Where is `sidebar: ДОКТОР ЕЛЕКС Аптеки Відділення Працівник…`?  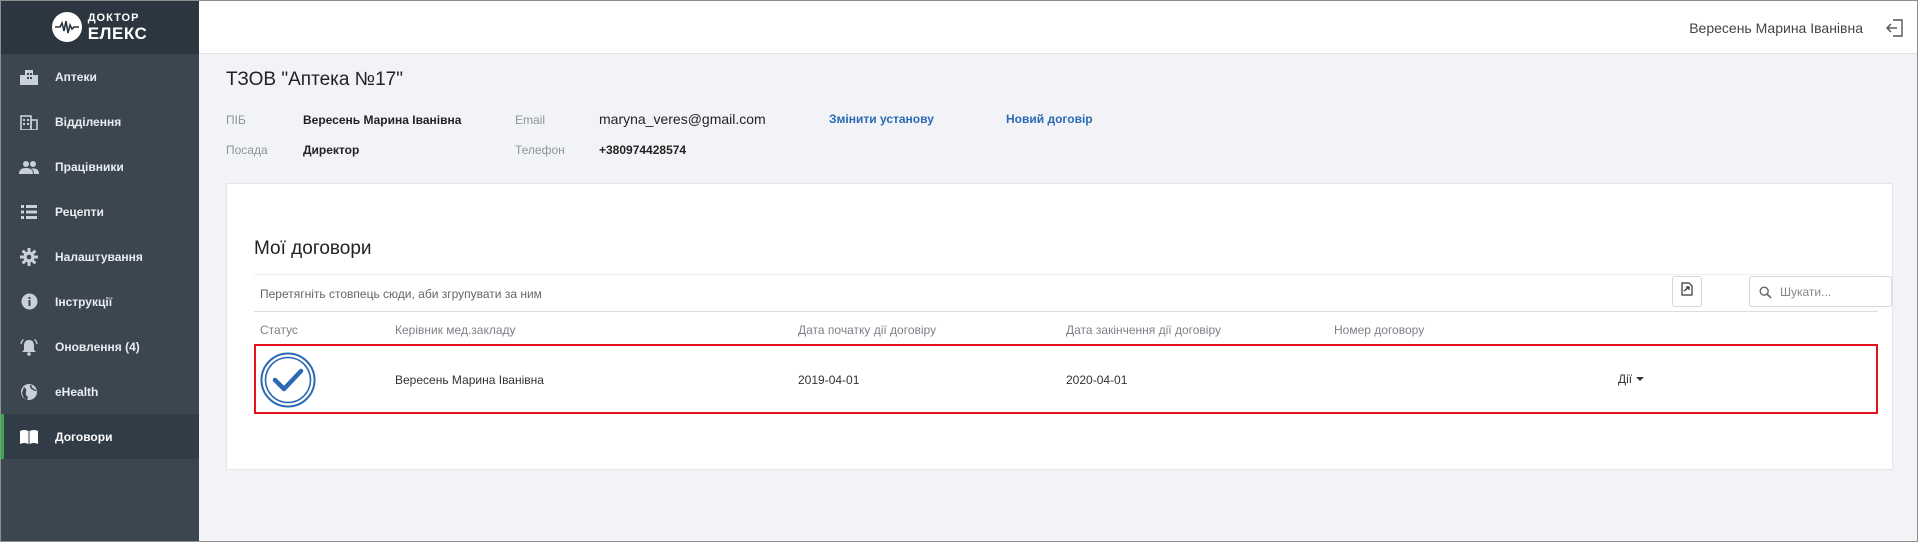
sidebar: ДОКТОР ЕЛЕКС Аптеки Відділення Працівник… is located at coordinates (99, 271).